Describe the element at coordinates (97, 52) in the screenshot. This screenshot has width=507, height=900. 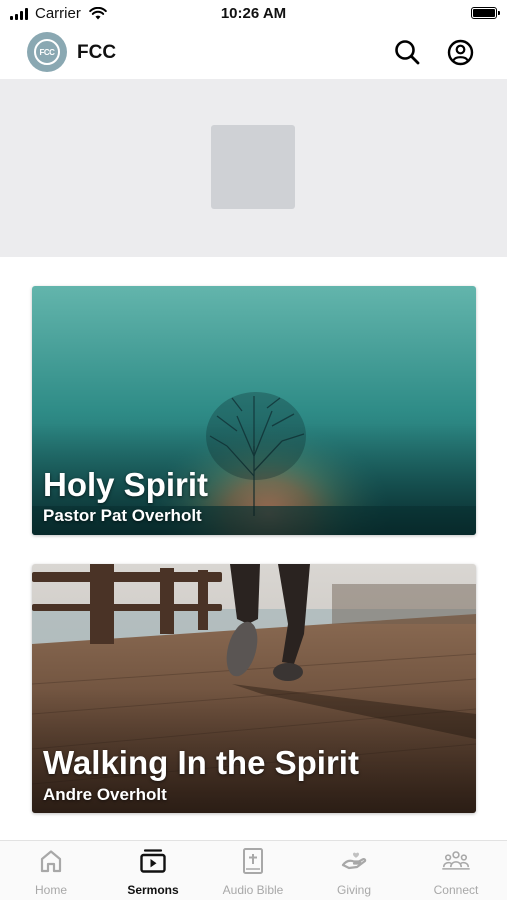
I see `app-title: FCC` at that location.